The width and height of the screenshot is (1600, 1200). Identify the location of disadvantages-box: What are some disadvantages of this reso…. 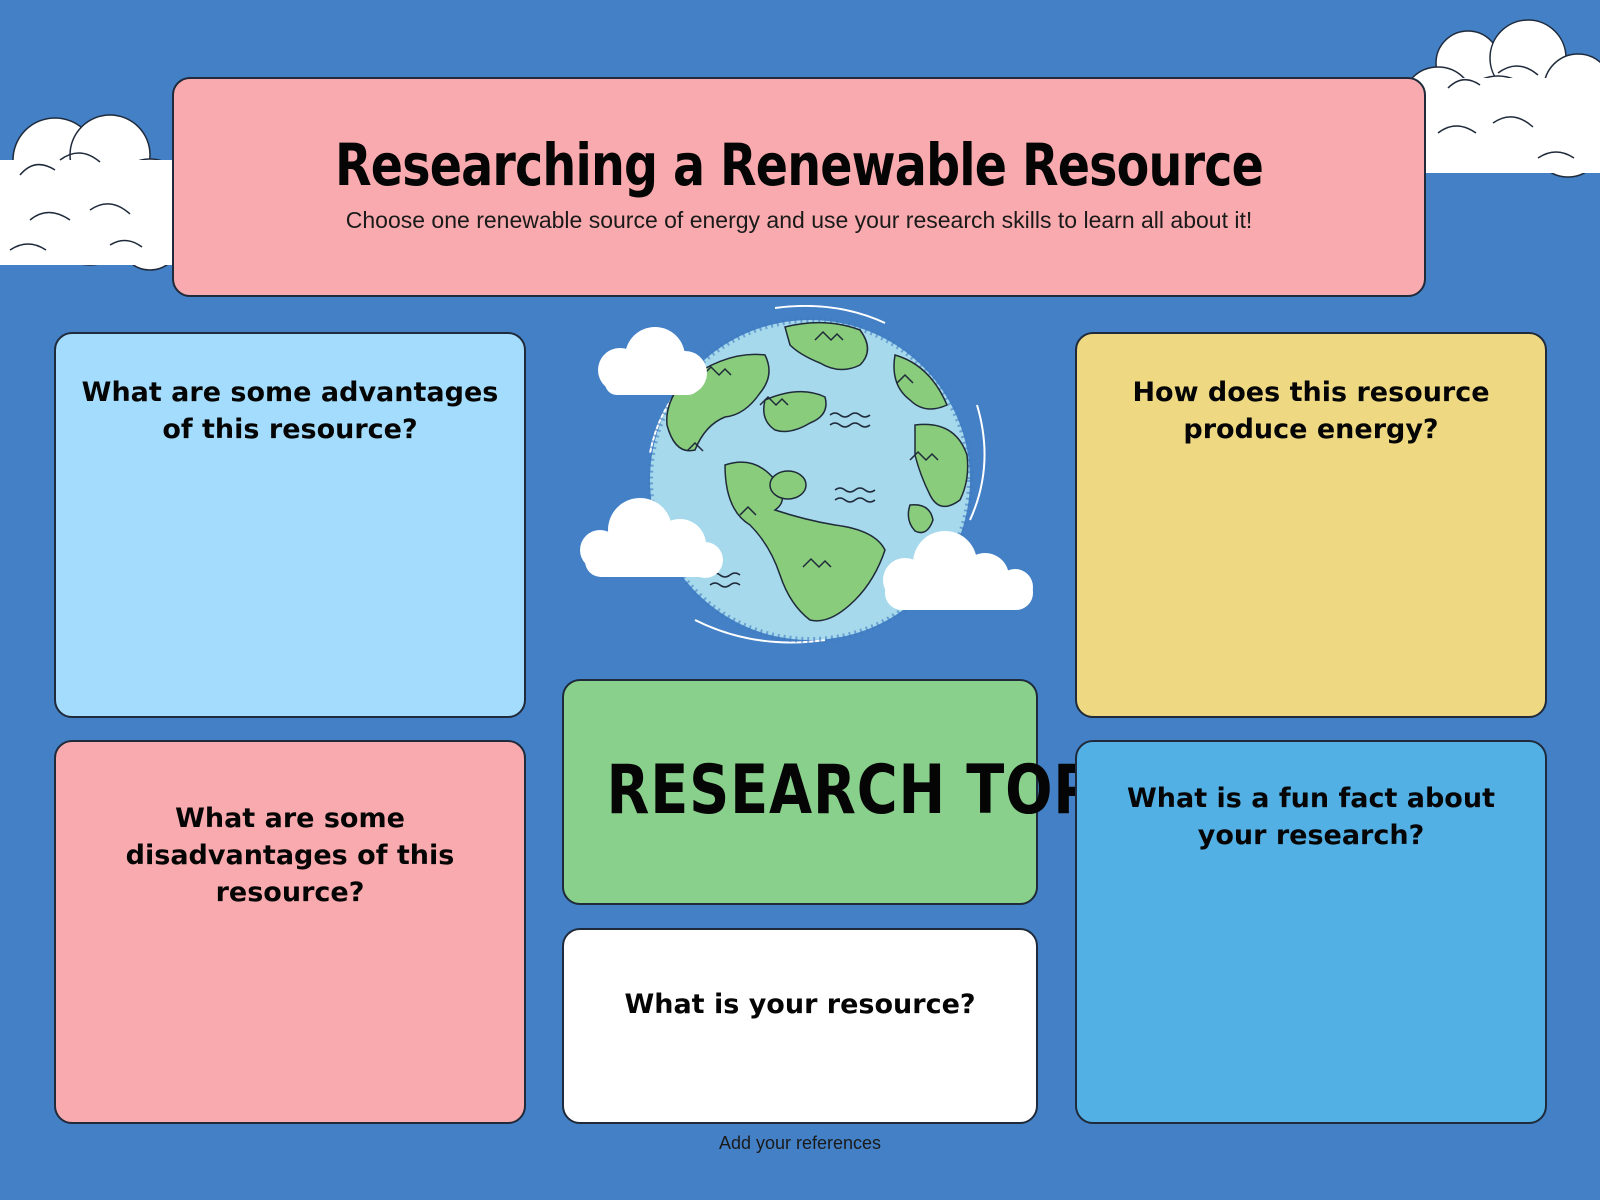
(290, 932).